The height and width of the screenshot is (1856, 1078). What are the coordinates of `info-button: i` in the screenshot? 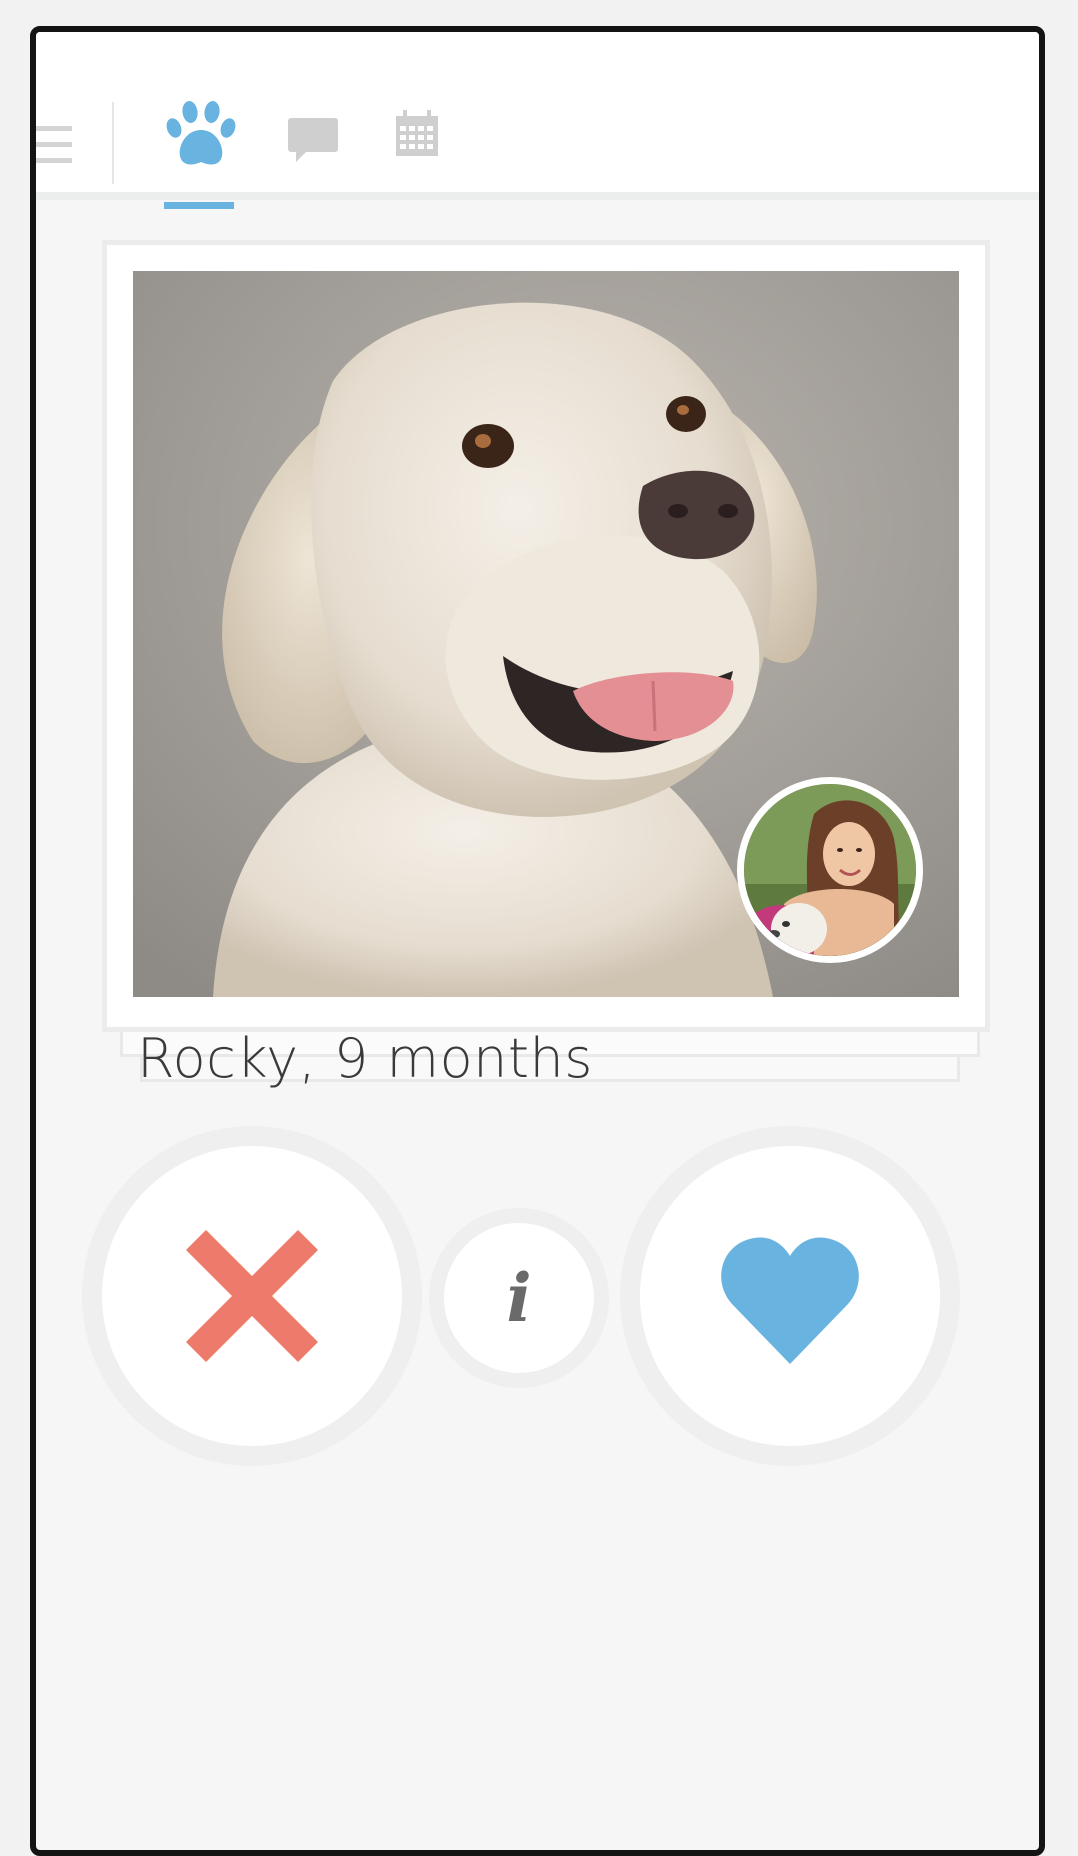 It's located at (519, 1298).